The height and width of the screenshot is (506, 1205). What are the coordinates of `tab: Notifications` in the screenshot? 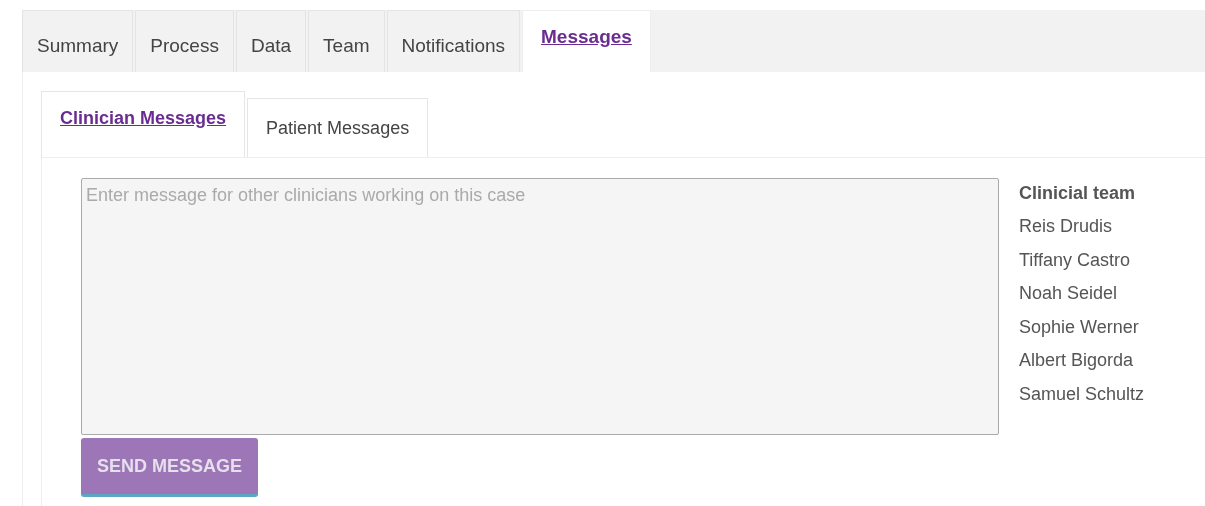 It's located at (453, 41).